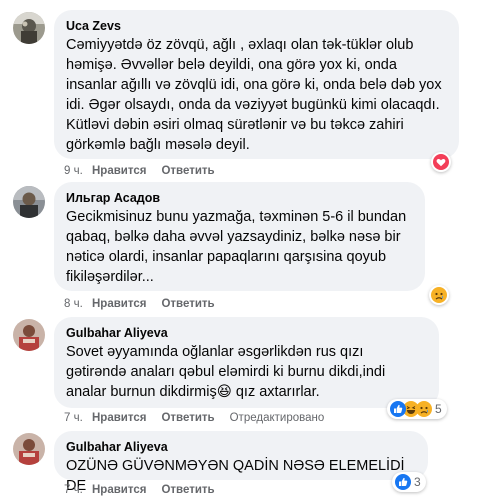  Describe the element at coordinates (256, 26) in the screenshot. I see `comment-author: Uca Zevs` at that location.